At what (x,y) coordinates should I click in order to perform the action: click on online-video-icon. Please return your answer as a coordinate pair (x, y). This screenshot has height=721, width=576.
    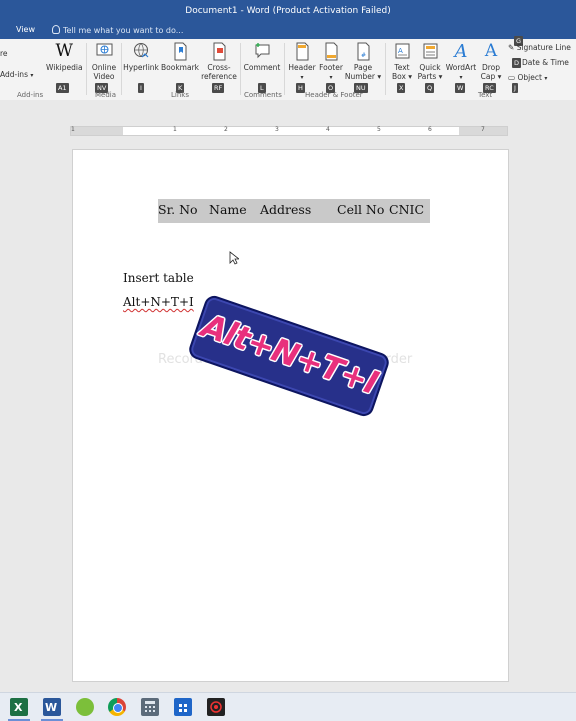
    Looking at the image, I should click on (104, 51).